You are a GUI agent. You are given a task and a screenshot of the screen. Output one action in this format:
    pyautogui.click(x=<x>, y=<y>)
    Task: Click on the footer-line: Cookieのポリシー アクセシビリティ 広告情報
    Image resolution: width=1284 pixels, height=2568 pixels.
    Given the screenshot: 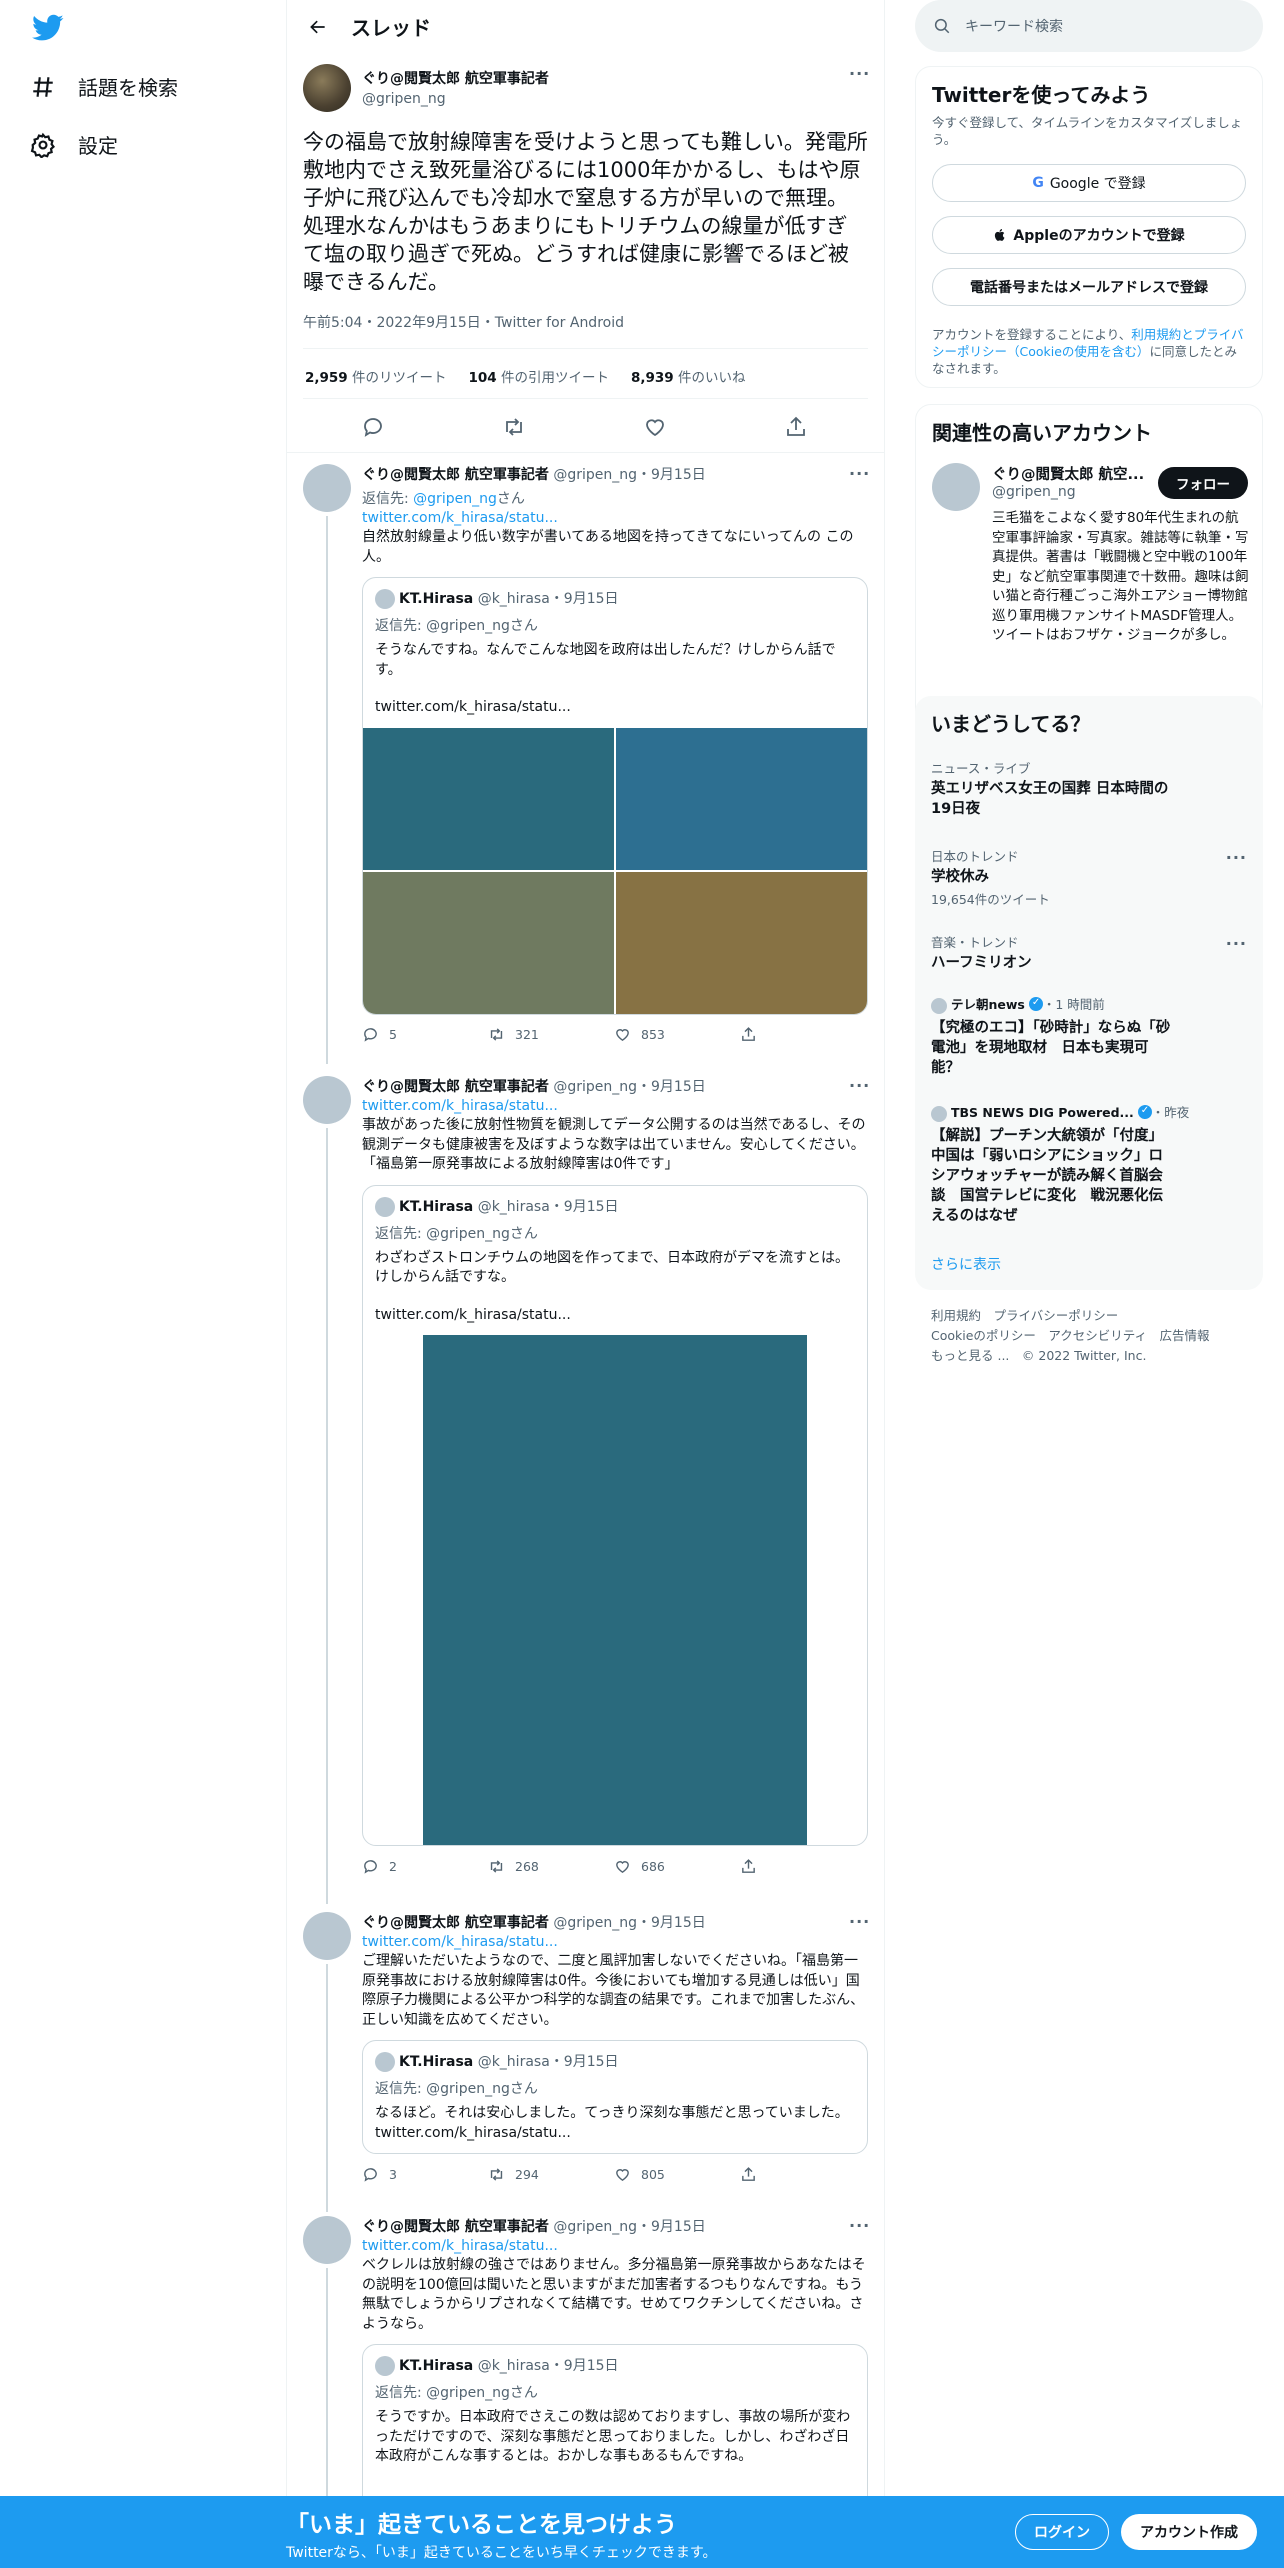 What is the action you would take?
    pyautogui.click(x=1096, y=1336)
    